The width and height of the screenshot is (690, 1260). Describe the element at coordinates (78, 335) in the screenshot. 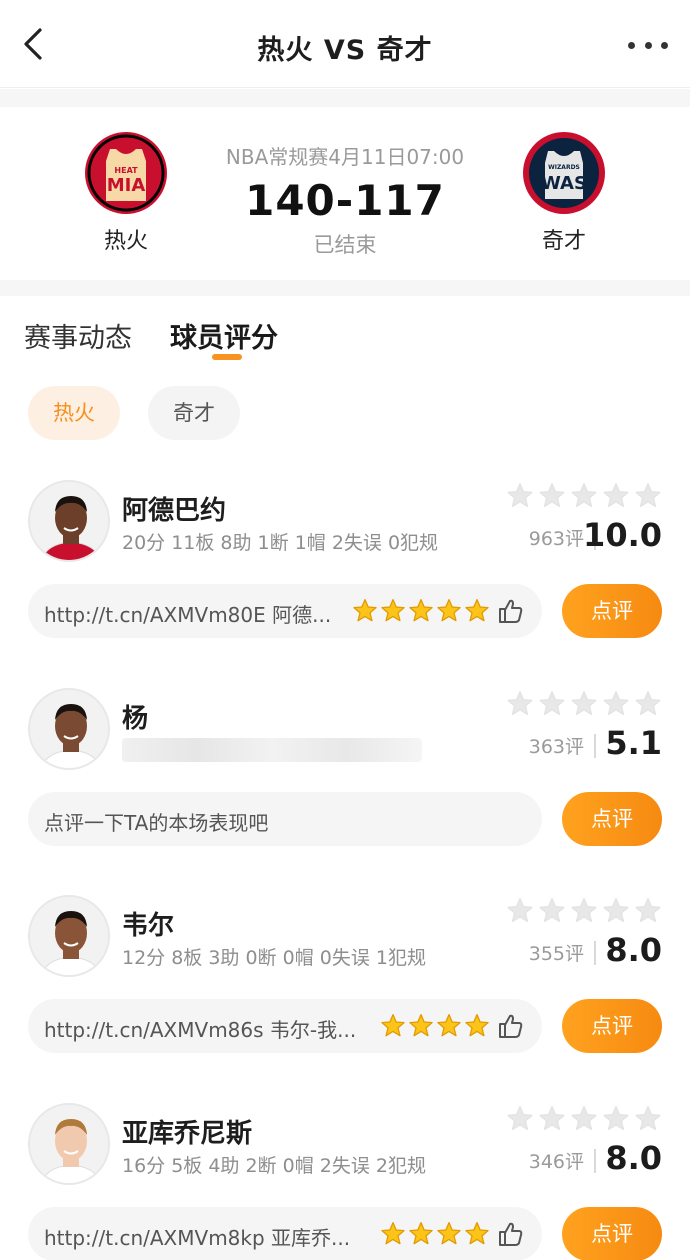

I see `tab-game-events: 赛事动态` at that location.